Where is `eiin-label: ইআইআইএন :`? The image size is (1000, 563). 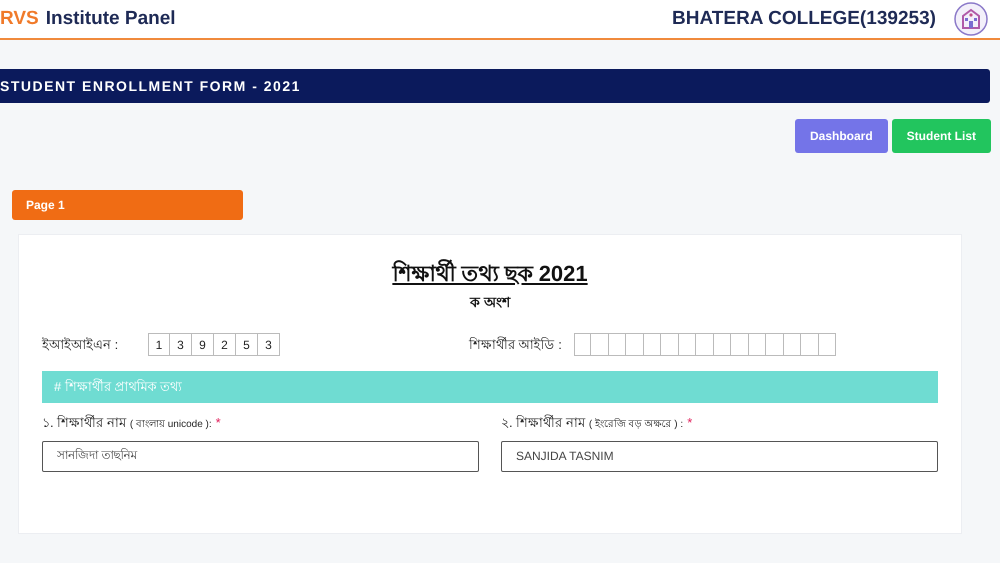
eiin-label: ইআইআইএন : is located at coordinates (81, 345).